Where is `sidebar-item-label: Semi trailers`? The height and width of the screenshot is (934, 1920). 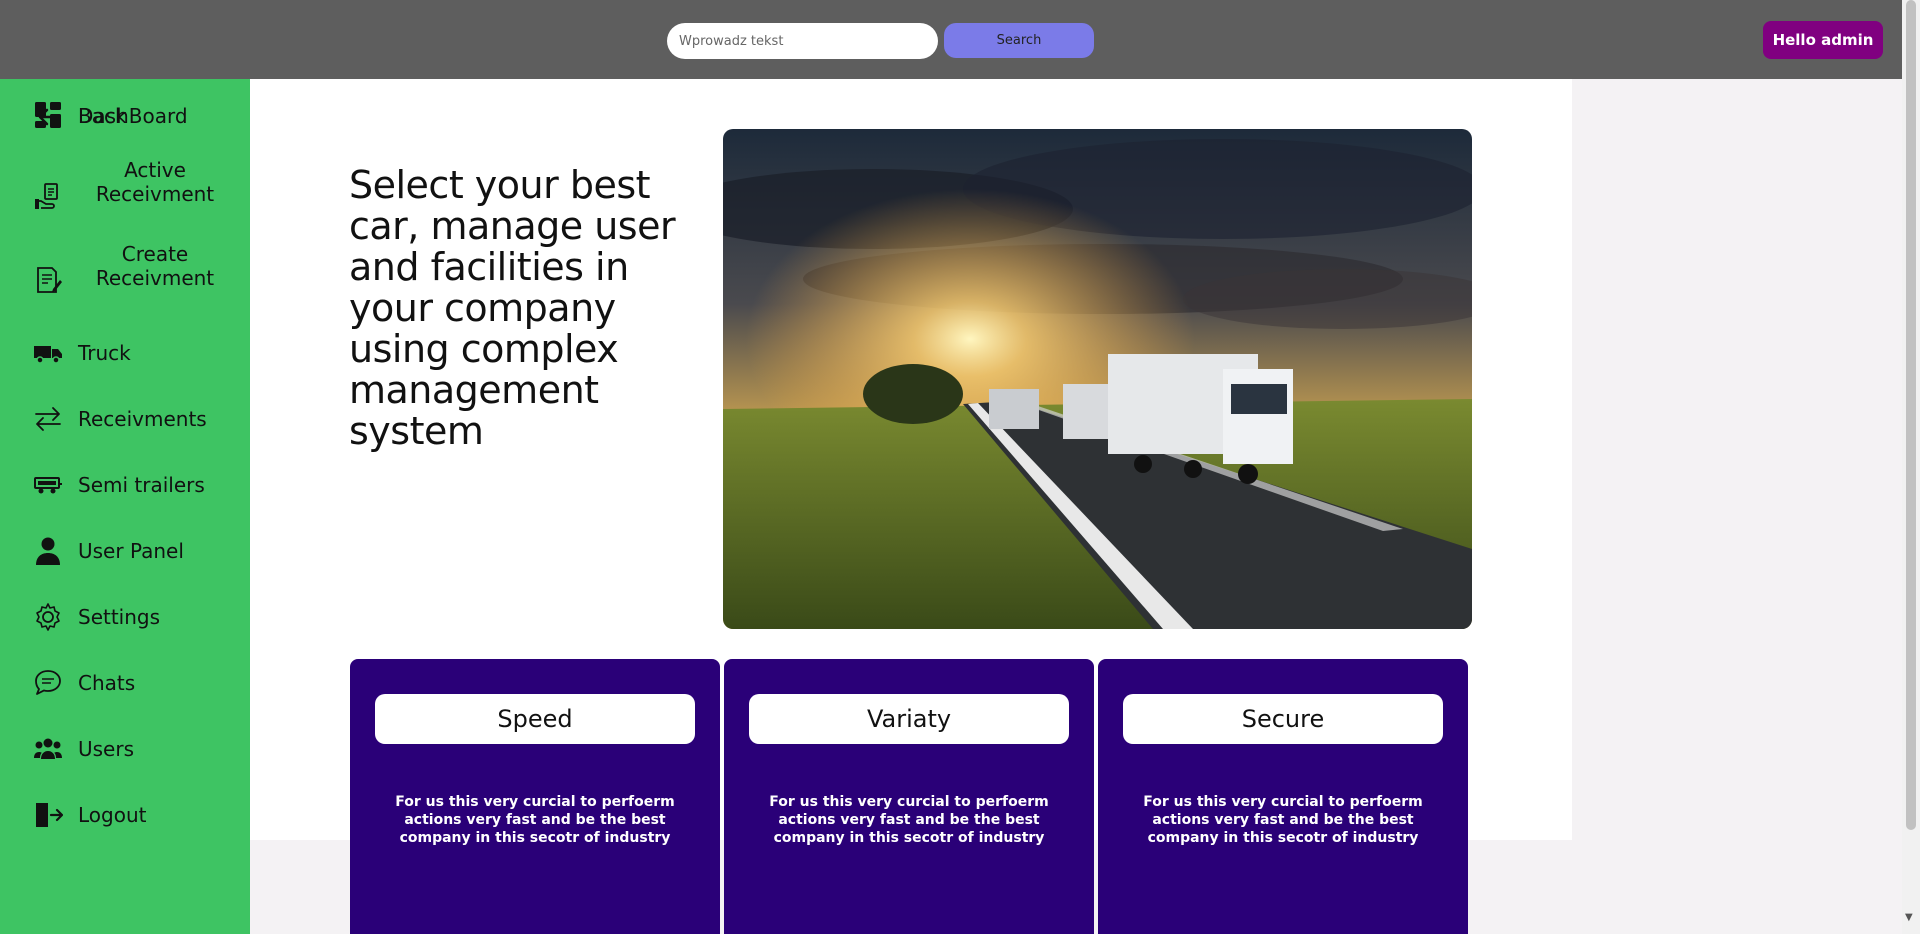
sidebar-item-label: Semi trailers is located at coordinates (141, 485).